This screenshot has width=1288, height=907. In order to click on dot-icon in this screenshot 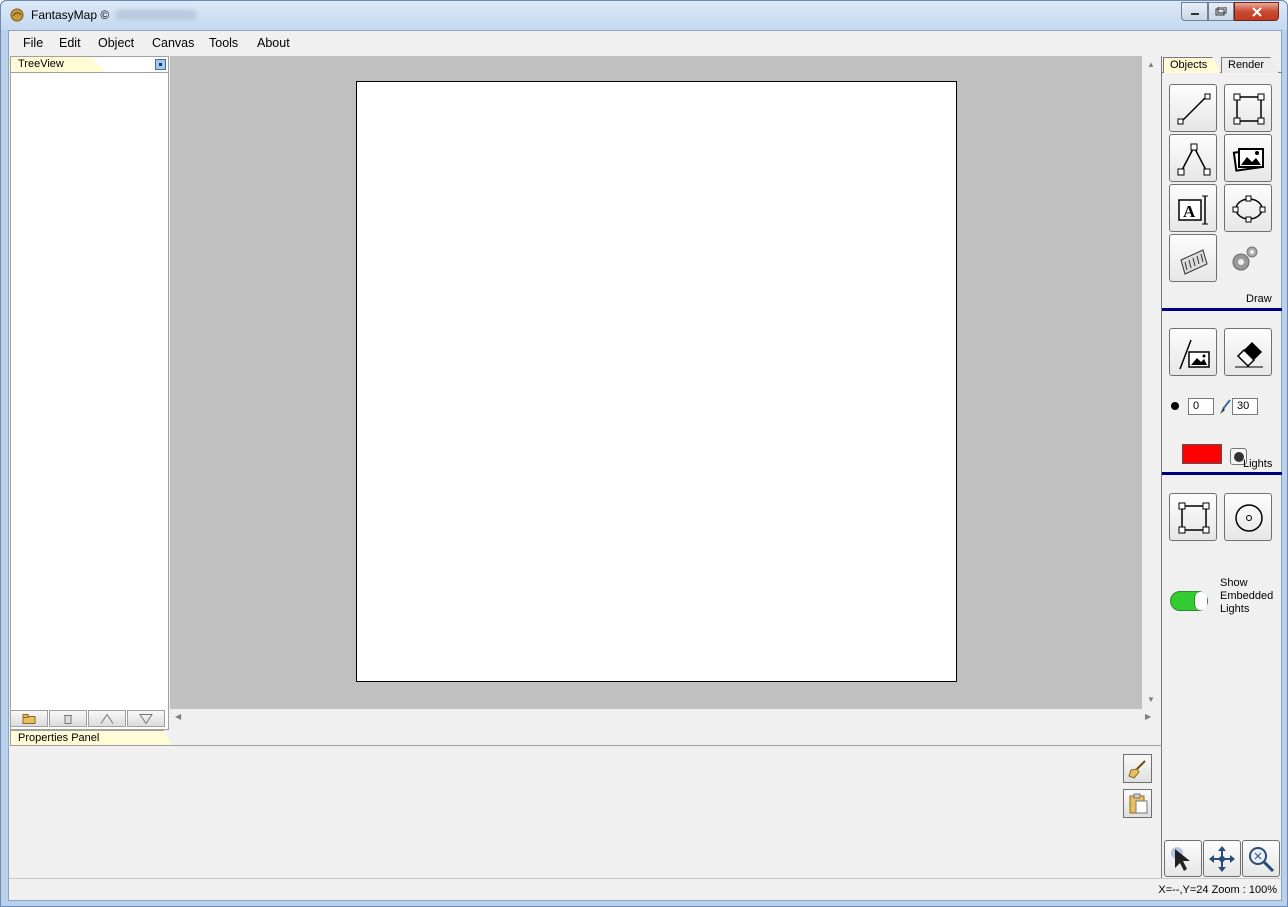, I will do `click(1175, 406)`.